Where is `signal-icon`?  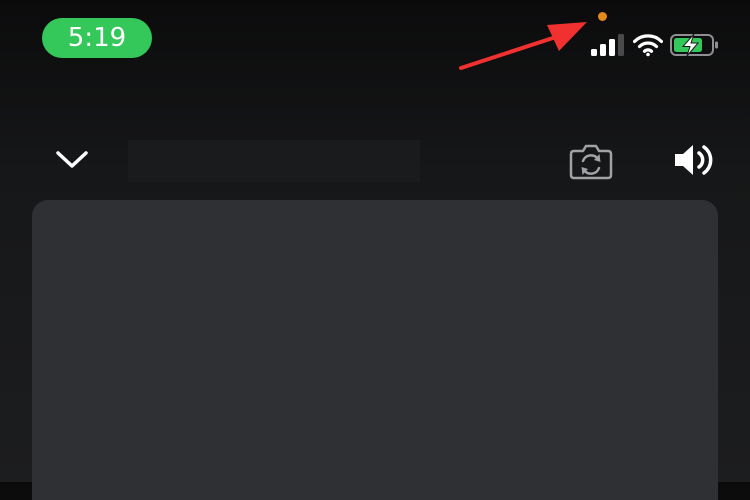
signal-icon is located at coordinates (607, 45).